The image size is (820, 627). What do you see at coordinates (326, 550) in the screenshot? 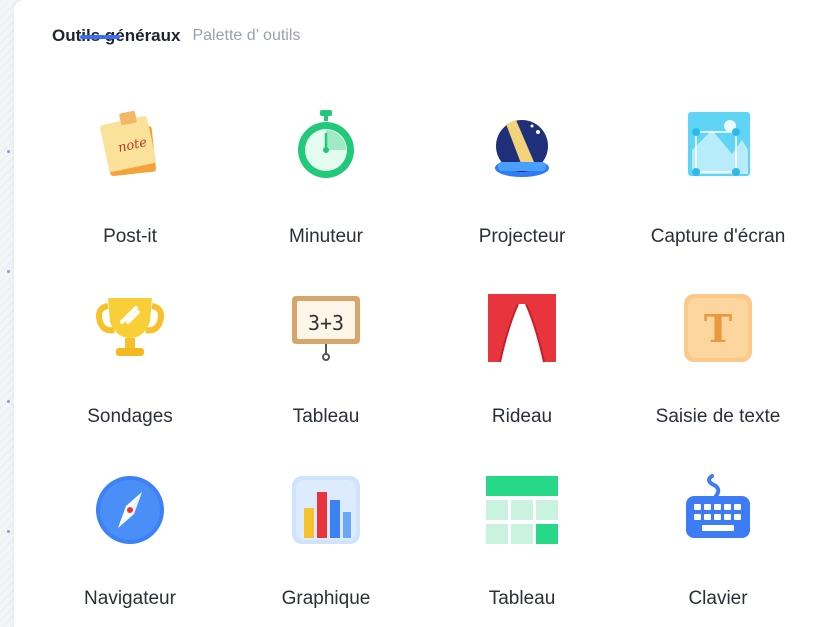
I see `tool-chart: Graphique` at bounding box center [326, 550].